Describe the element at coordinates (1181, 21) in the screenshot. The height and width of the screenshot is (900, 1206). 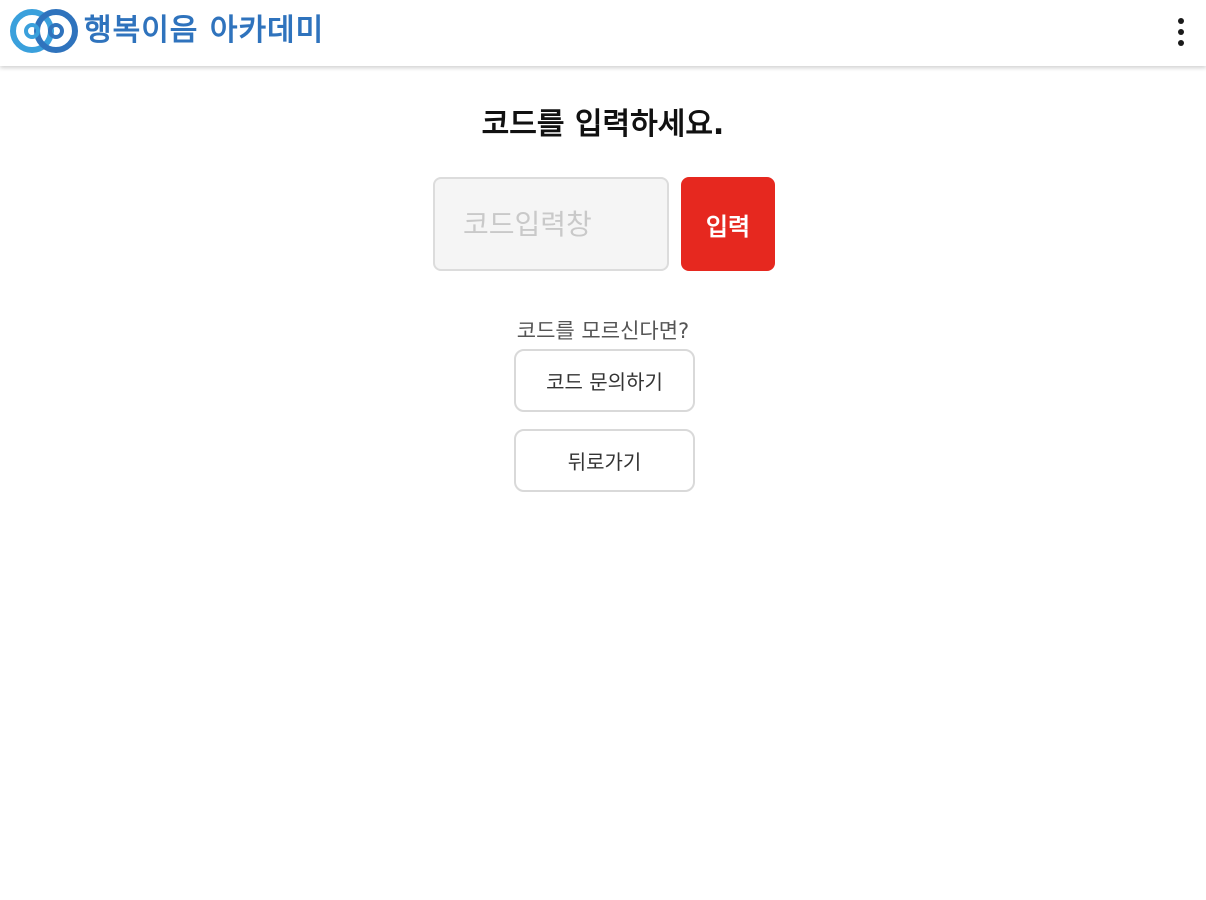
I see `more-vertical-icon` at that location.